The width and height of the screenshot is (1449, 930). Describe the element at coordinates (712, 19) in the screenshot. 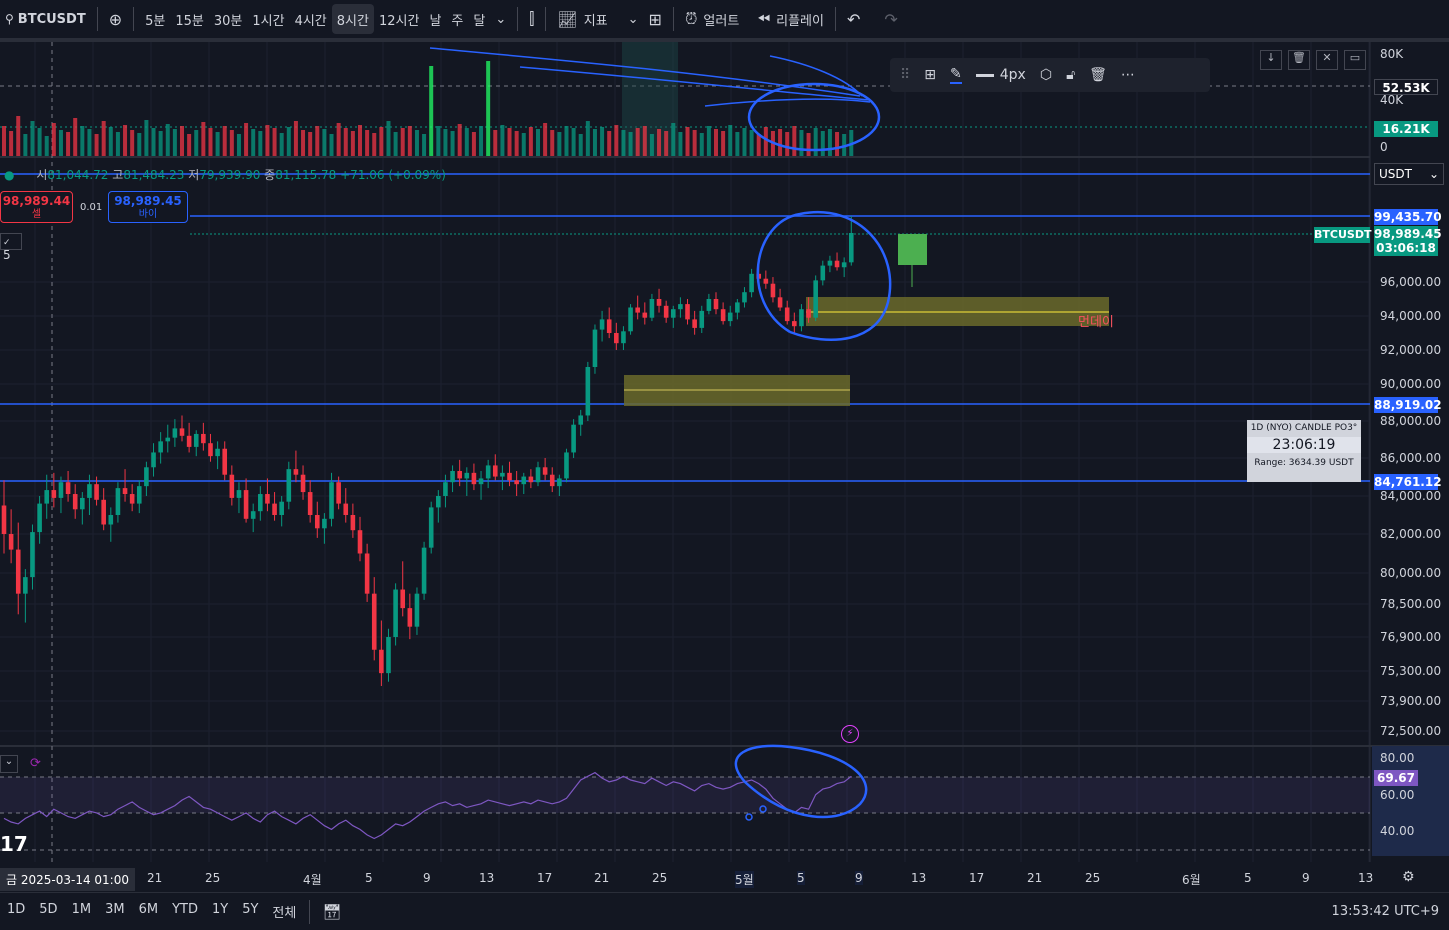

I see `alert-button: ⏰︎ 얼러트` at that location.